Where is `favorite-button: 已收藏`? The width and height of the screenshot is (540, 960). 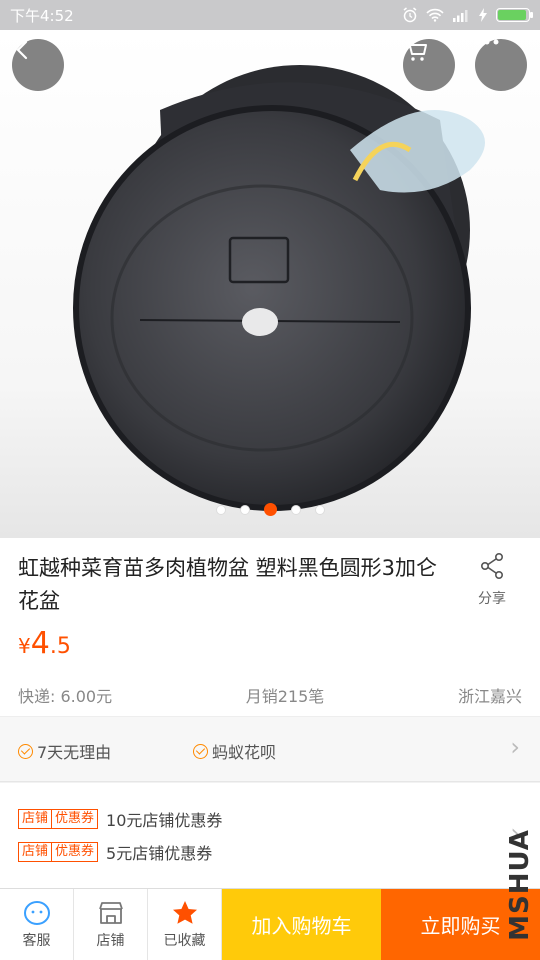 favorite-button: 已收藏 is located at coordinates (185, 924).